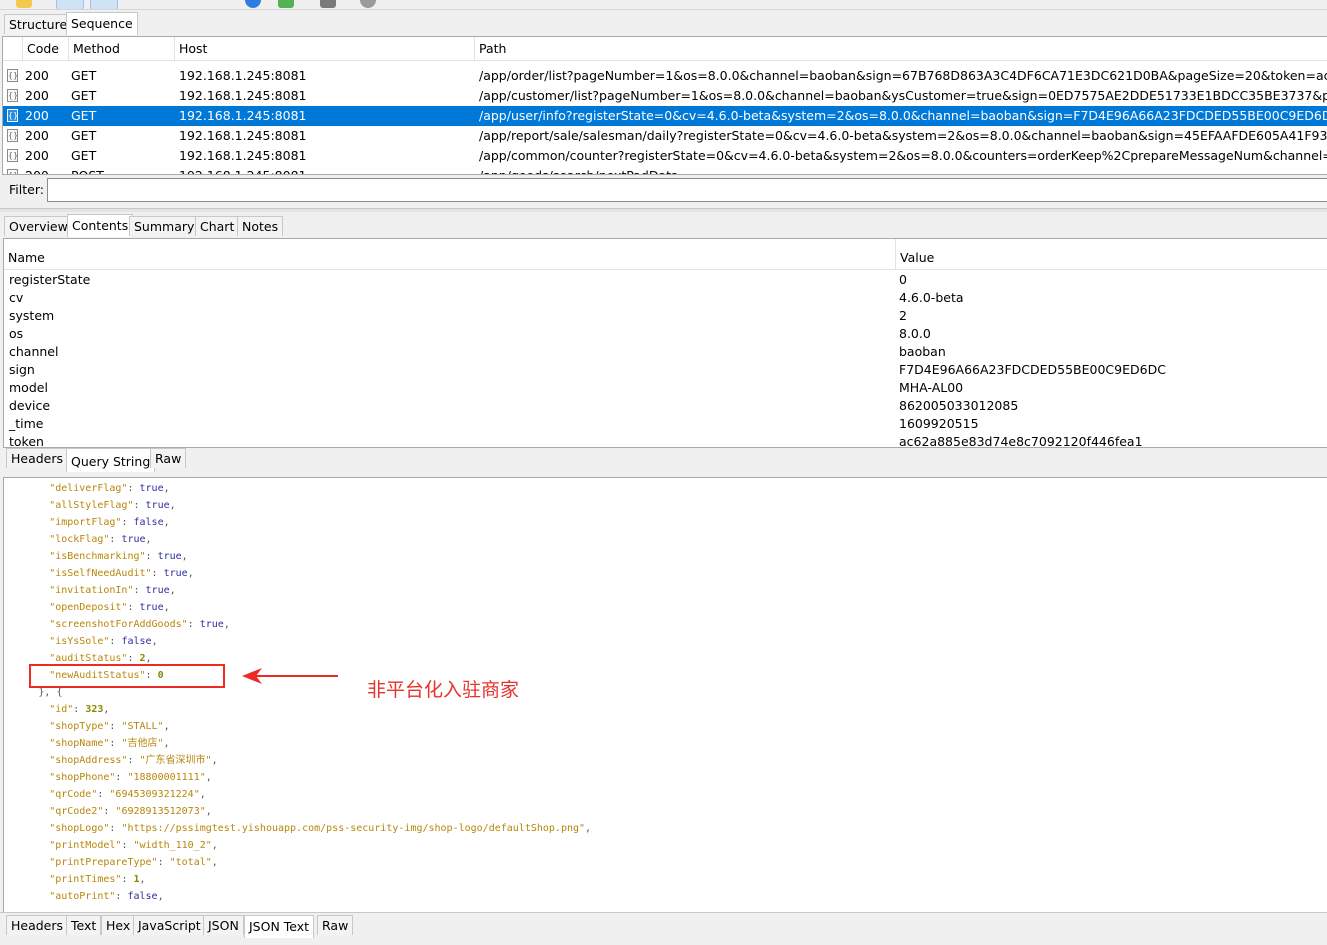  Describe the element at coordinates (24, 4) in the screenshot. I see `folder-icon` at that location.